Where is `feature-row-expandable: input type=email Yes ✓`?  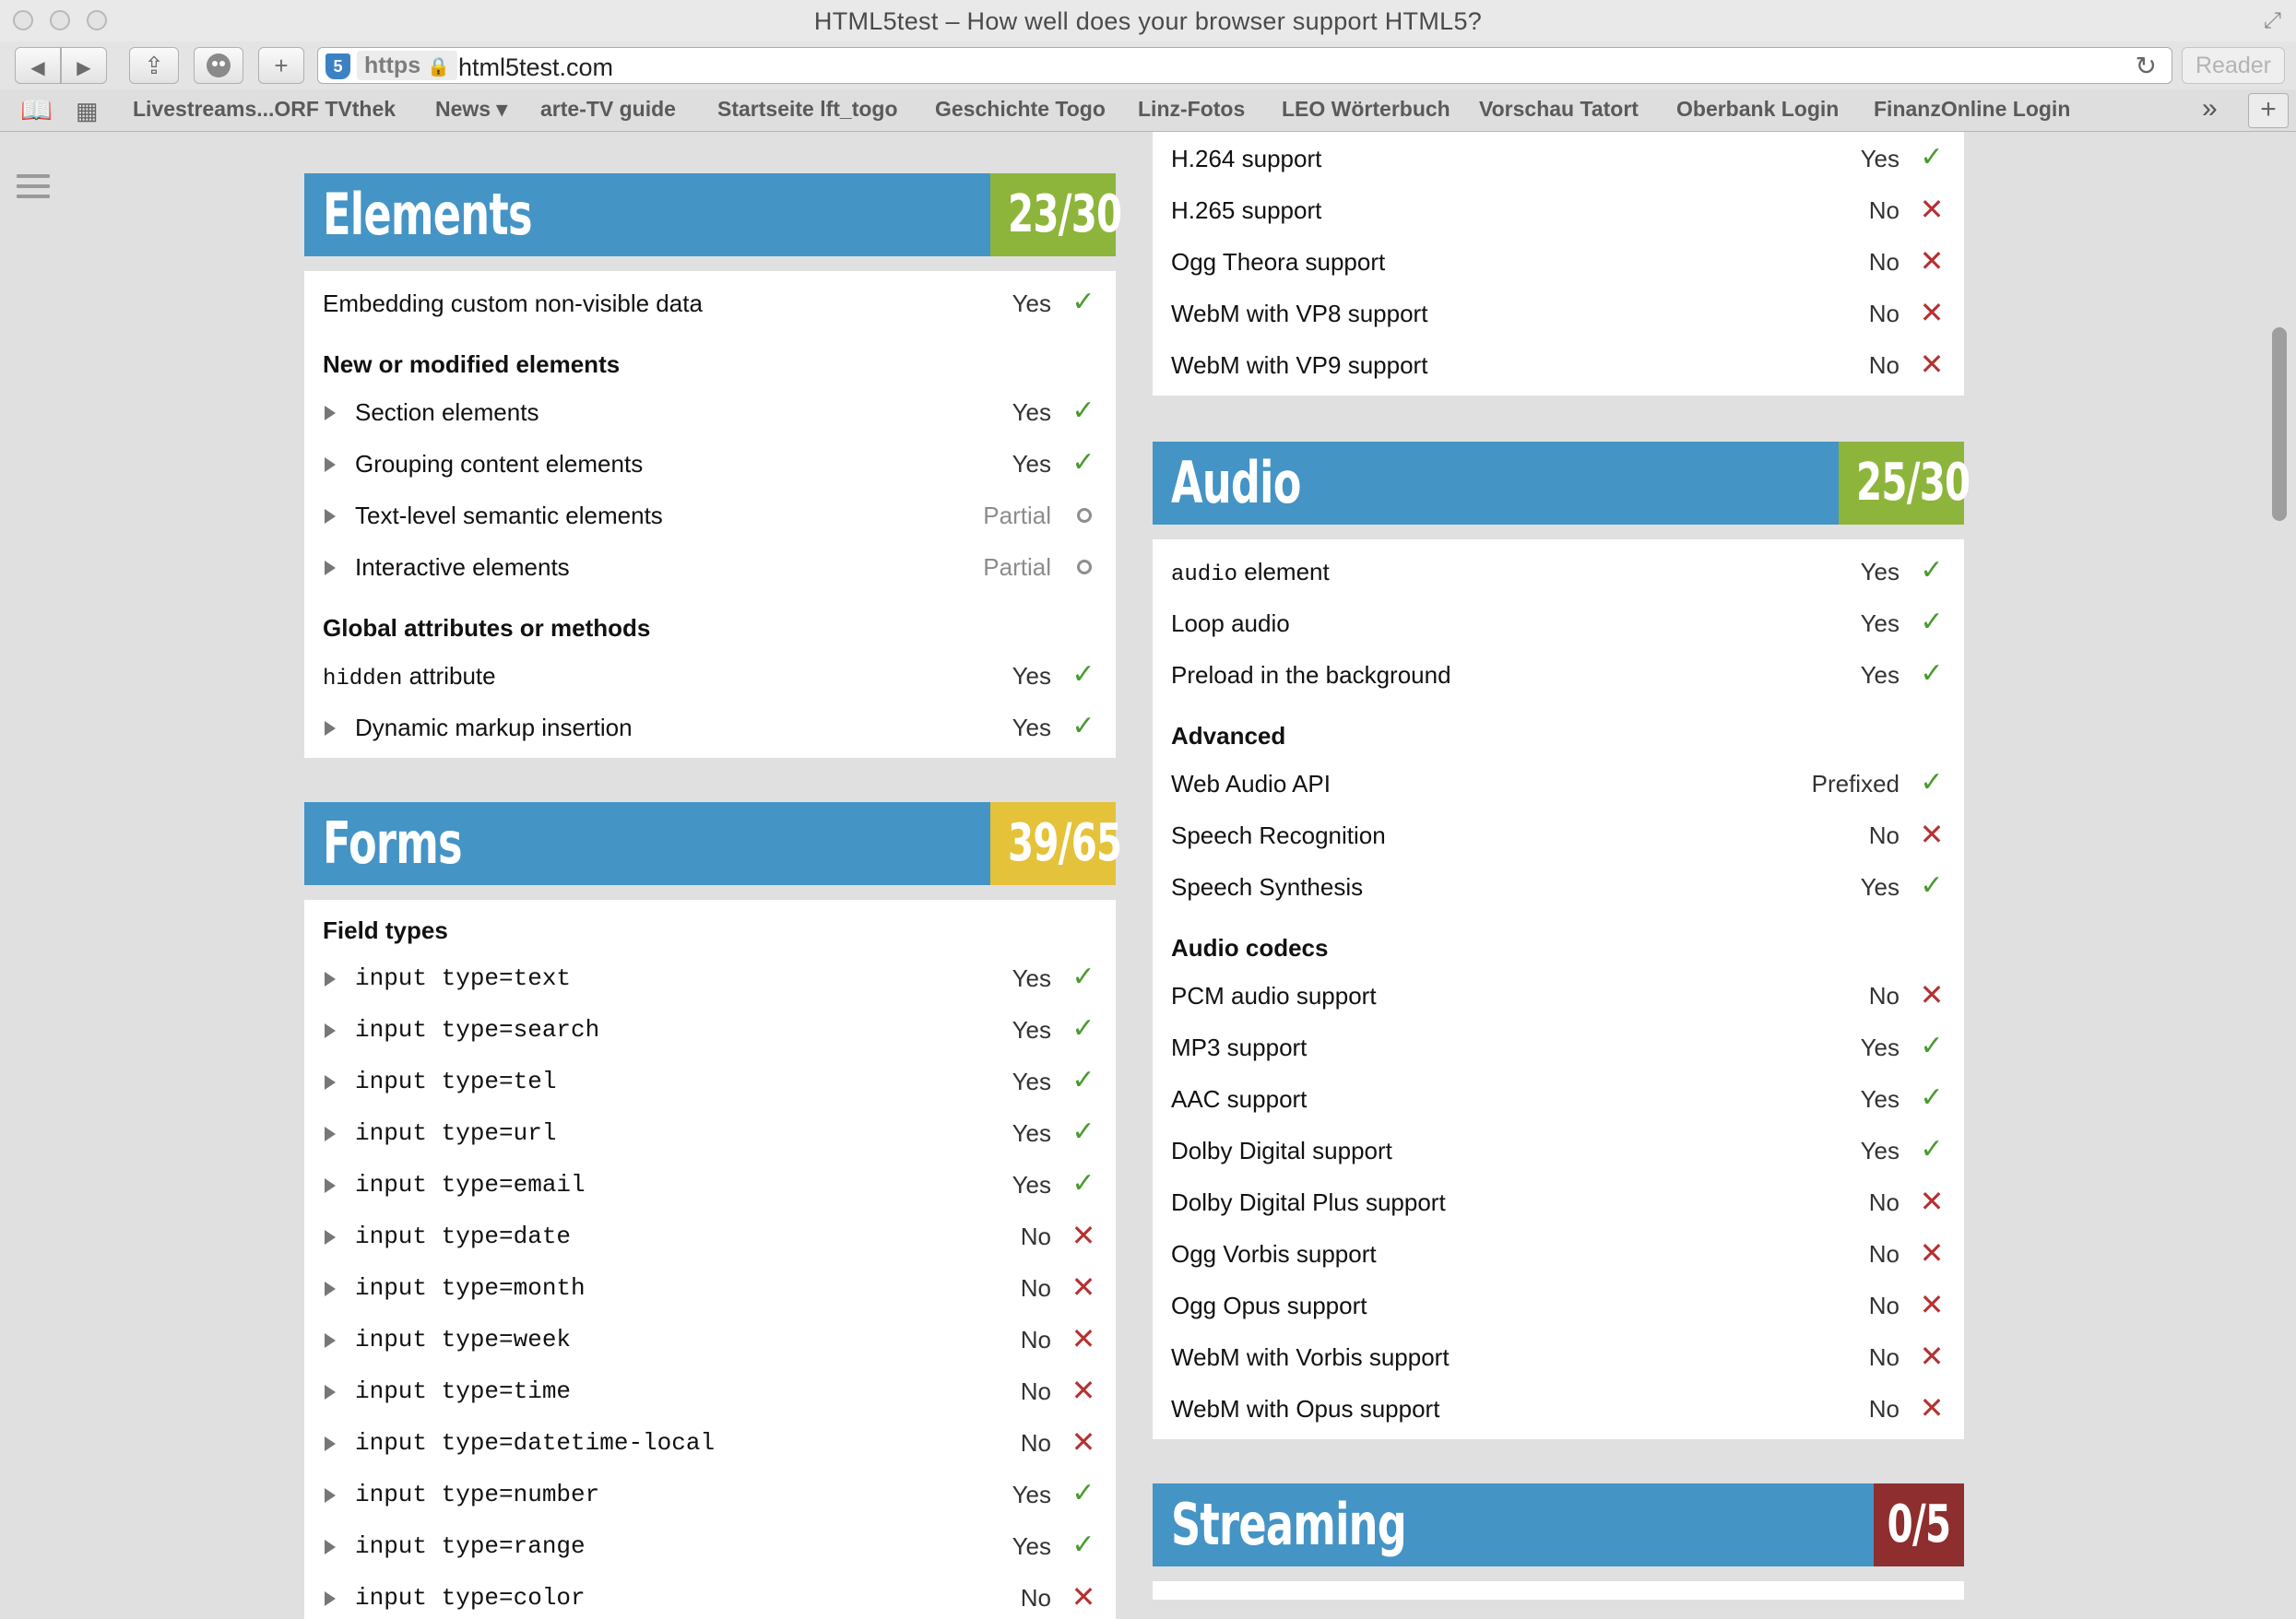
feature-row-expandable: input type=email Yes ✓ is located at coordinates (710, 1184).